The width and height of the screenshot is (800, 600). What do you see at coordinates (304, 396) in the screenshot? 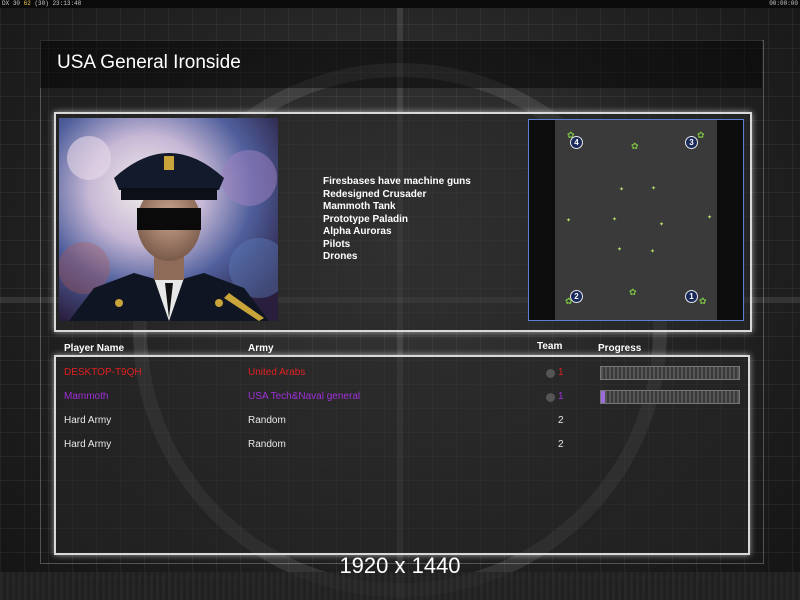
I see `player-army: USA Tech&Naval general` at bounding box center [304, 396].